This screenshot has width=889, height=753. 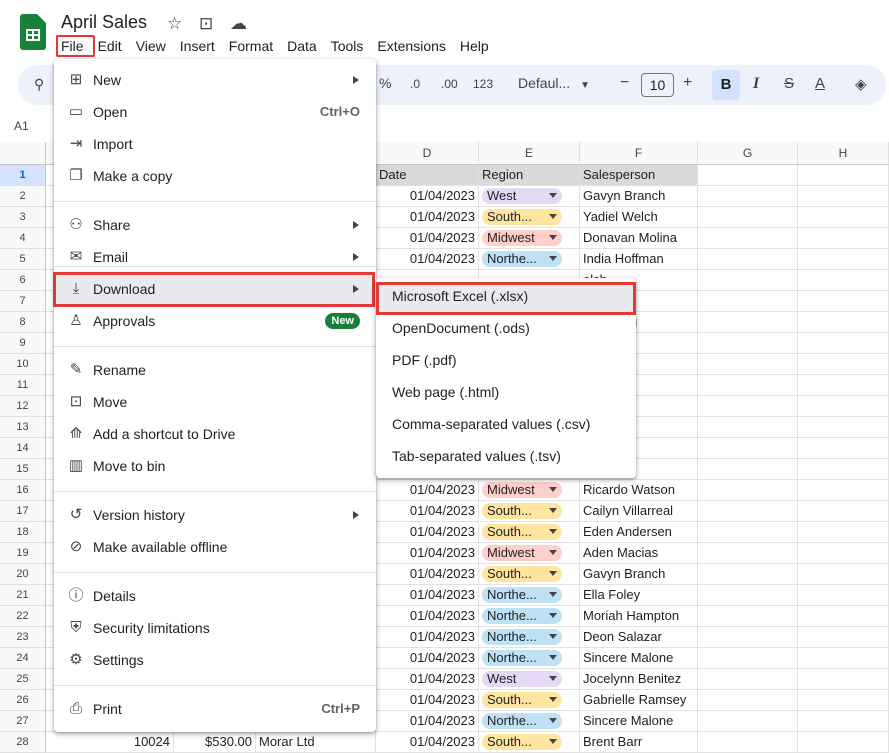 What do you see at coordinates (427, 175) in the screenshot?
I see `cell-d: Date` at bounding box center [427, 175].